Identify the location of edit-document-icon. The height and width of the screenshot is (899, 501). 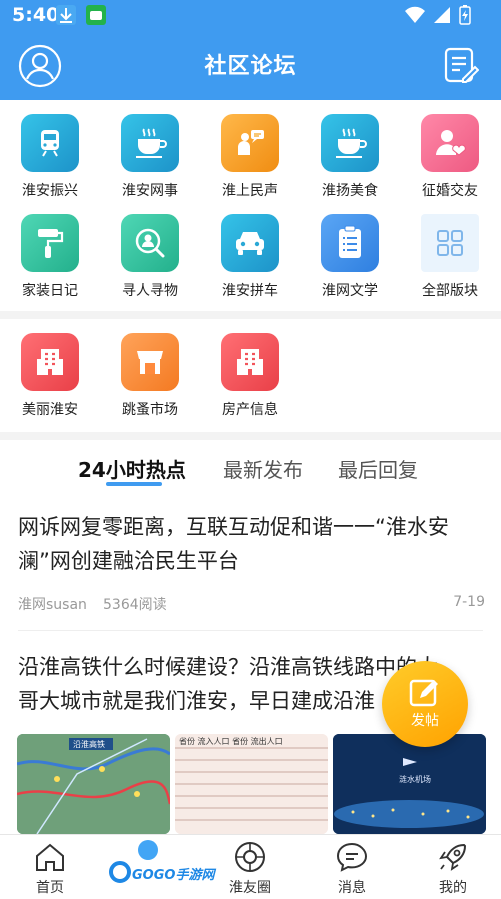
(462, 65).